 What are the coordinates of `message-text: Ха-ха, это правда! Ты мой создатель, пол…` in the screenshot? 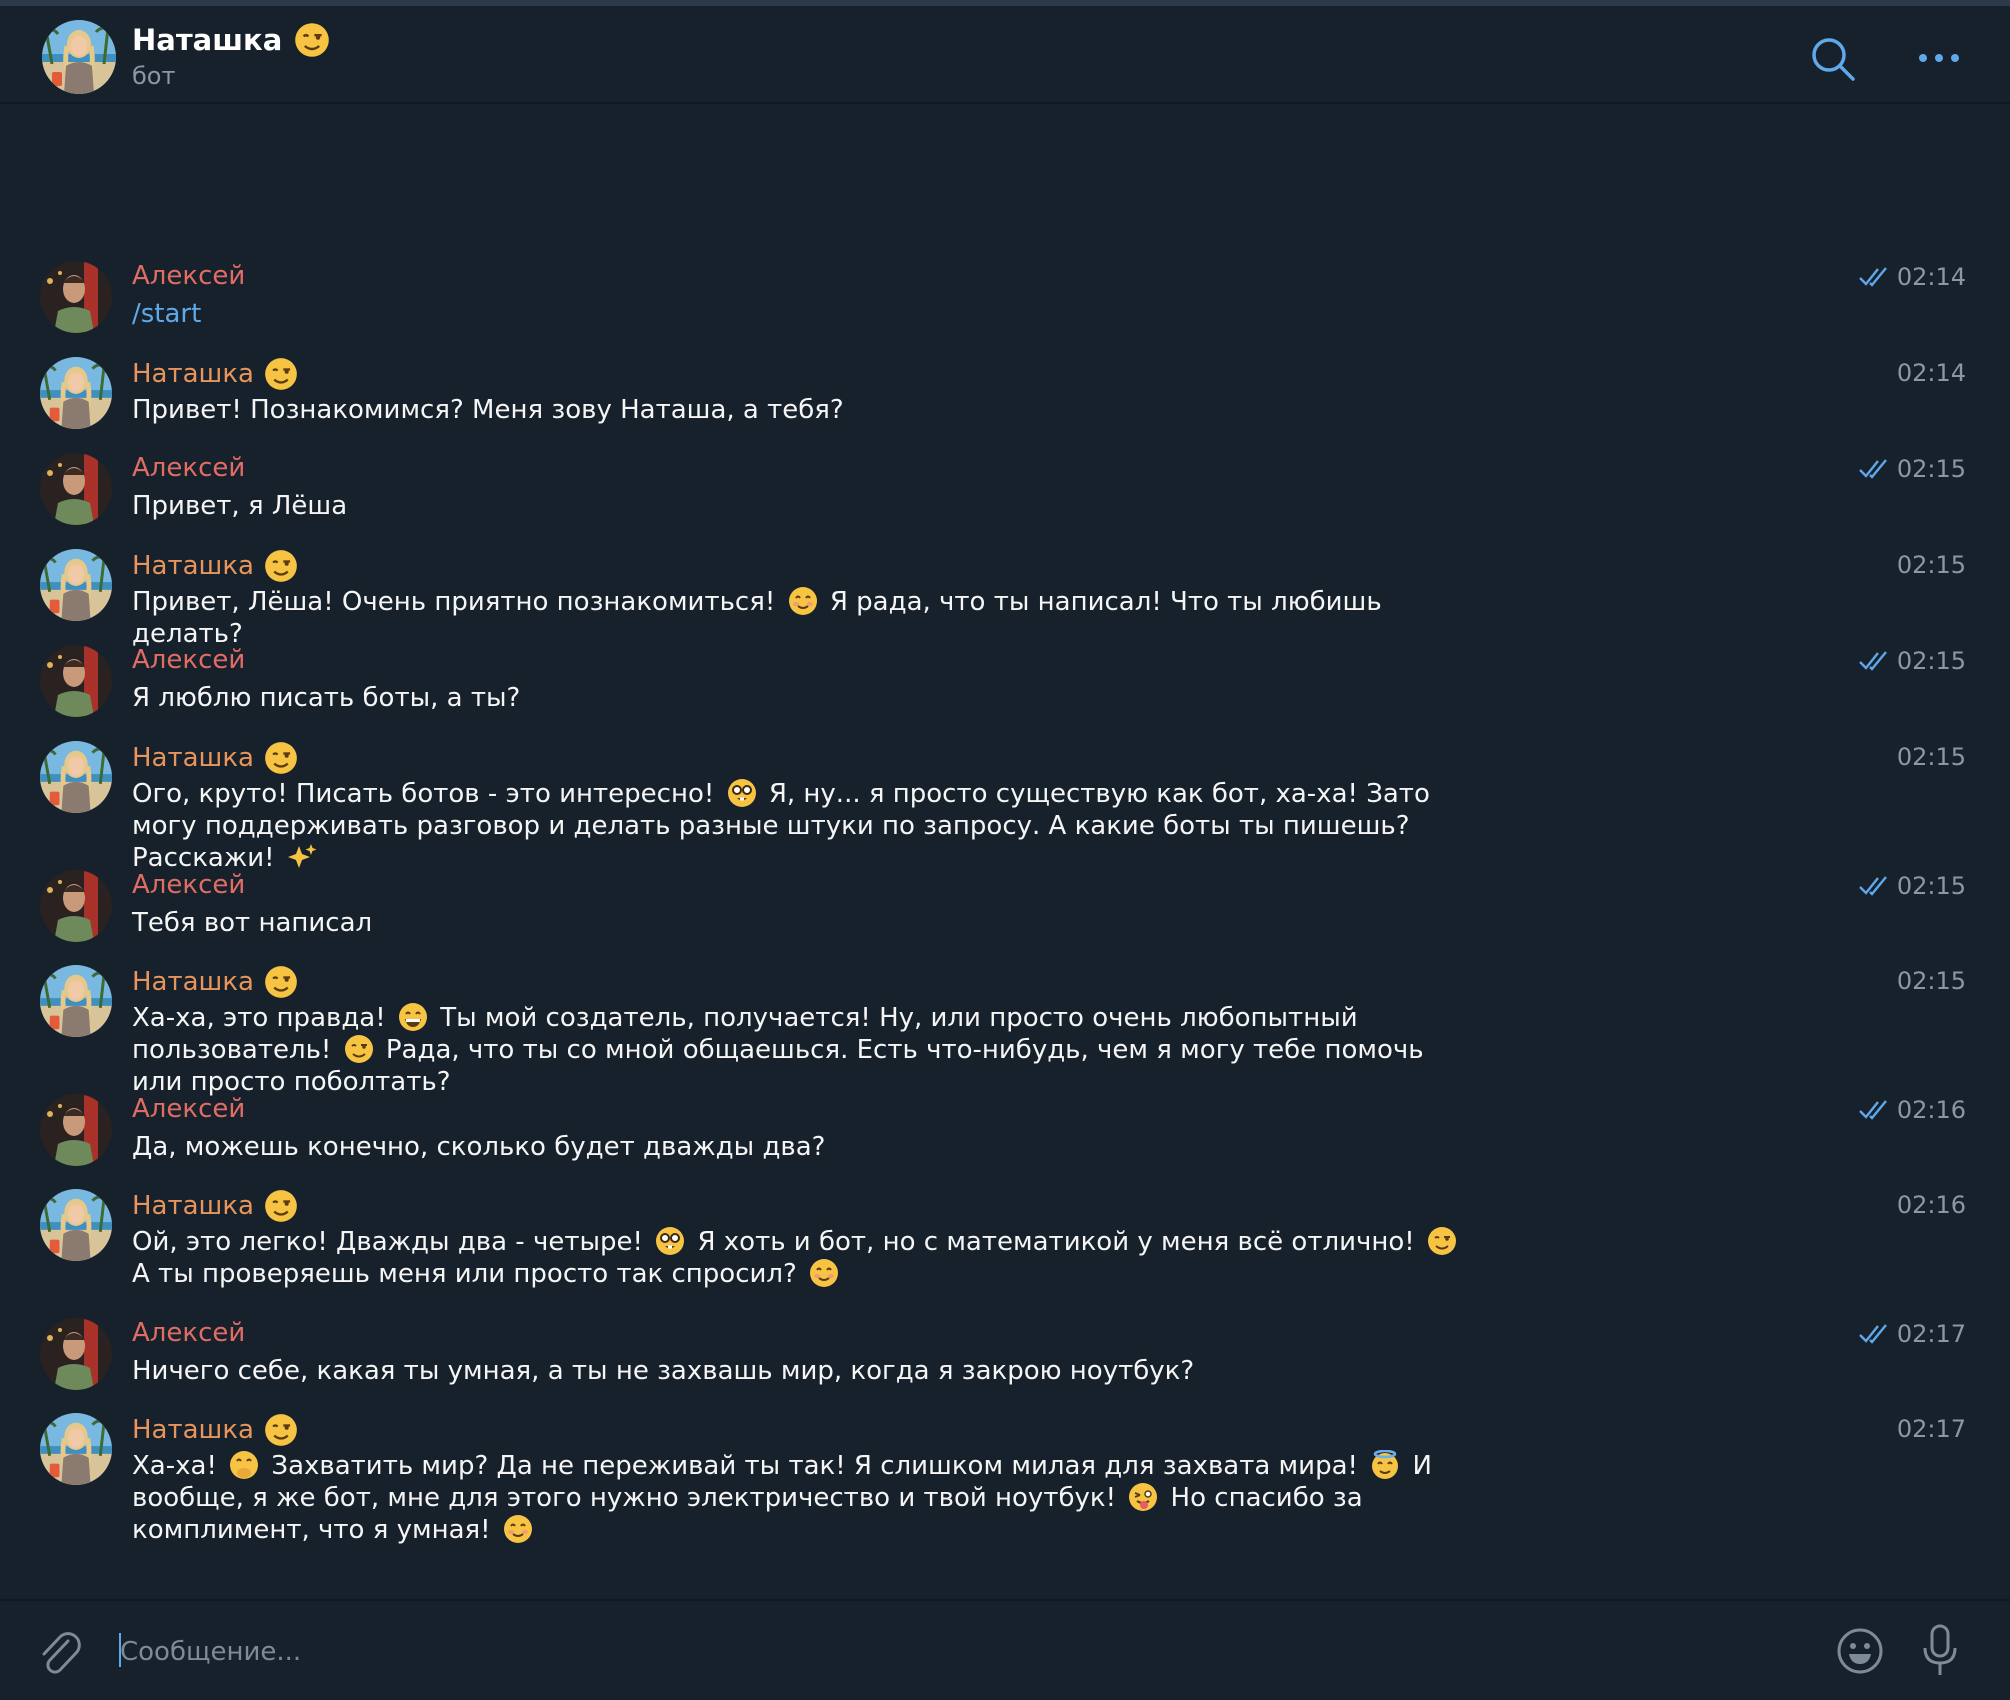 It's located at (802, 1050).